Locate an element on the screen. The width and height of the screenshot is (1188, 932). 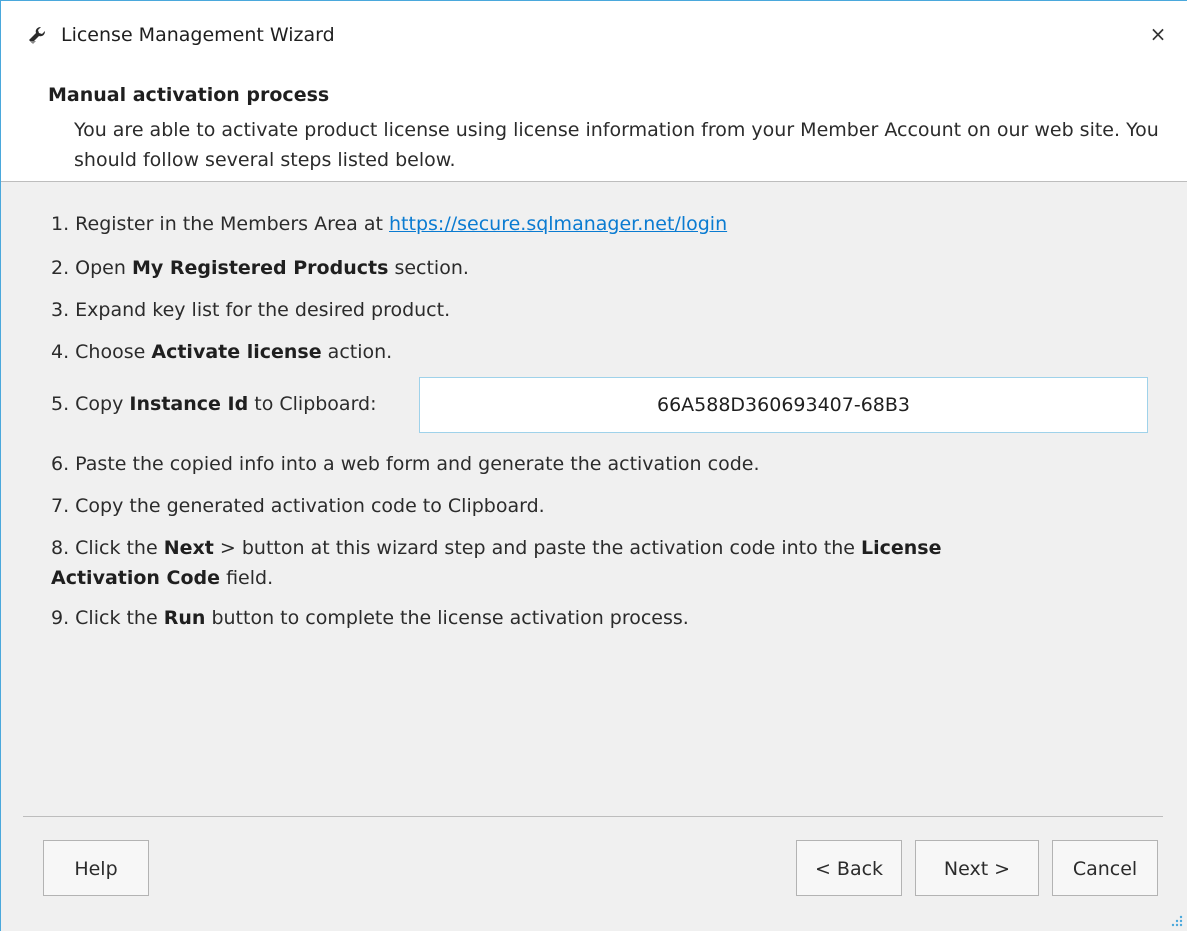
step-4: 4. Choose Activate license action. is located at coordinates (221, 352).